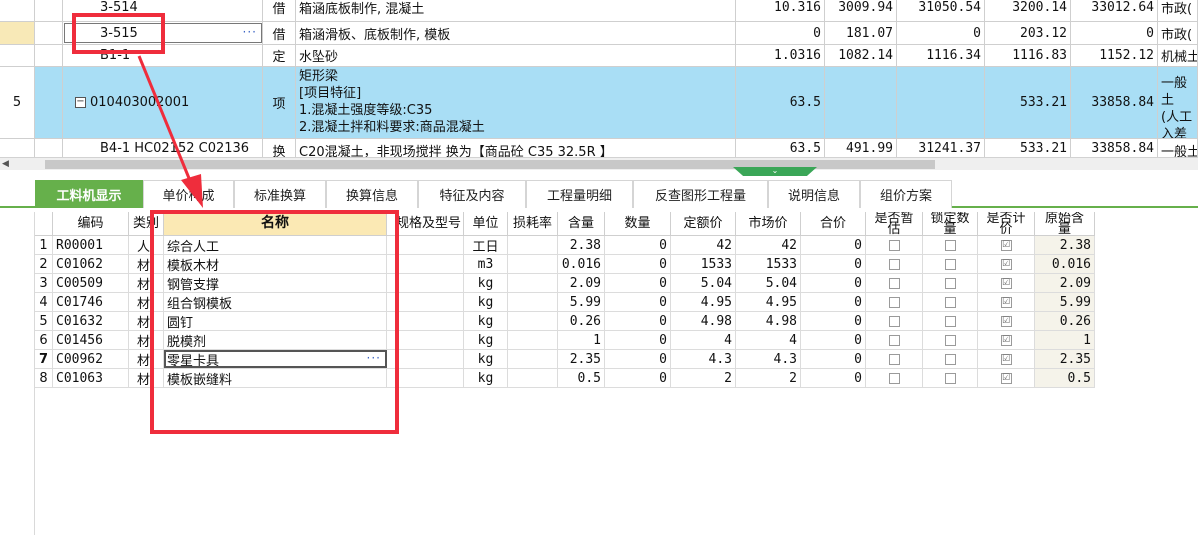 Image resolution: width=1198 pixels, height=535 pixels. Describe the element at coordinates (581, 321) in the screenshot. I see `resource-content: 0.26` at that location.